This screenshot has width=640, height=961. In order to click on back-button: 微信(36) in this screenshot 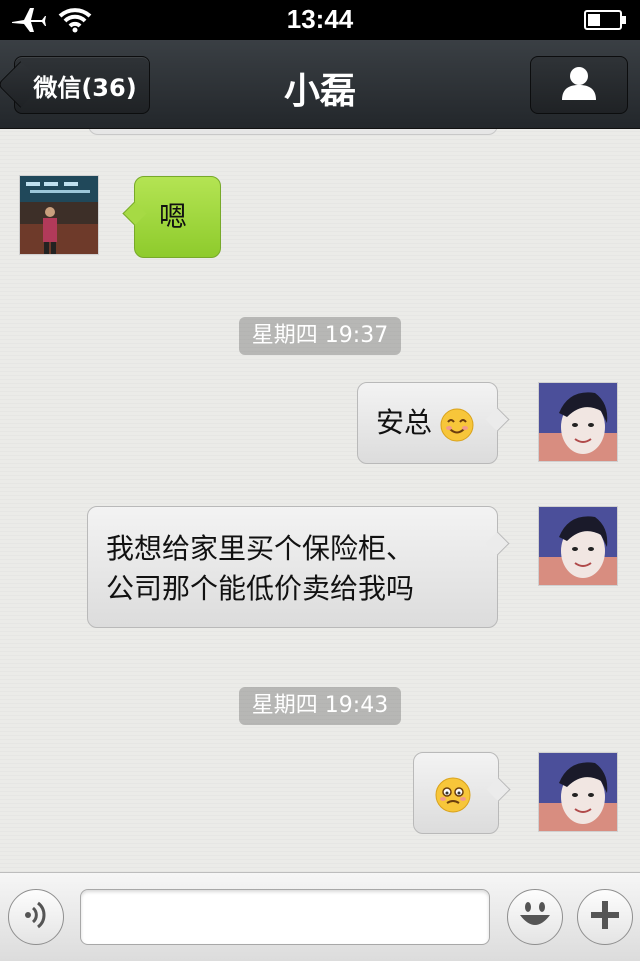, I will do `click(82, 85)`.